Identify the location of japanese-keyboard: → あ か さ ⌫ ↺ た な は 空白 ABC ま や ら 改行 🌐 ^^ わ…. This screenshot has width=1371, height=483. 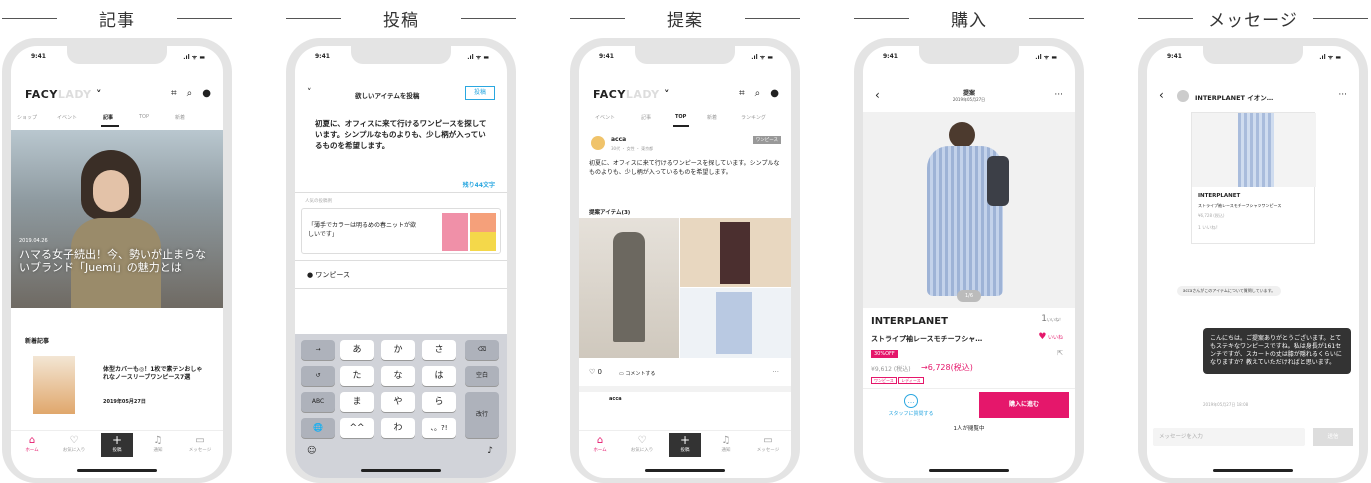
(401, 406).